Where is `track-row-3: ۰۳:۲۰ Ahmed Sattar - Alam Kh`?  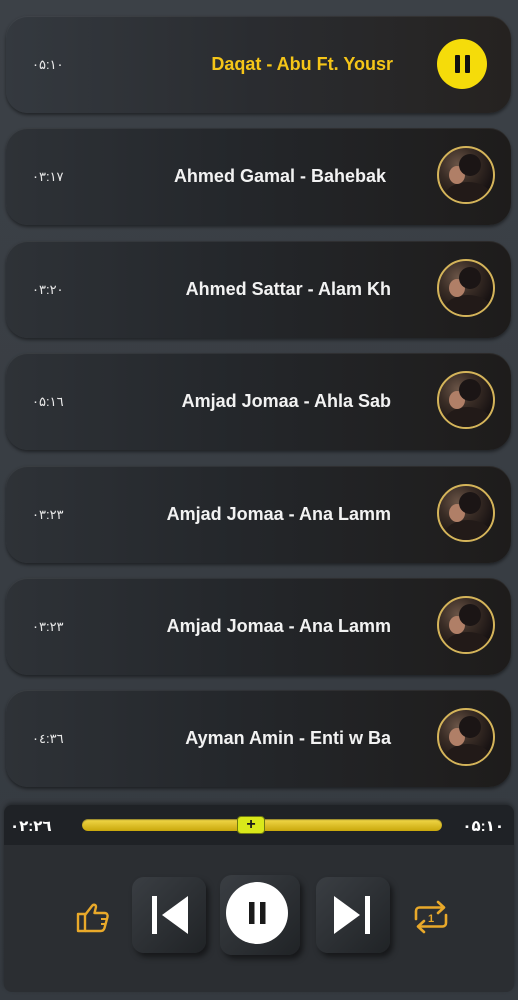 track-row-3: ۰۳:۲۰ Ahmed Sattar - Alam Kh is located at coordinates (258, 289).